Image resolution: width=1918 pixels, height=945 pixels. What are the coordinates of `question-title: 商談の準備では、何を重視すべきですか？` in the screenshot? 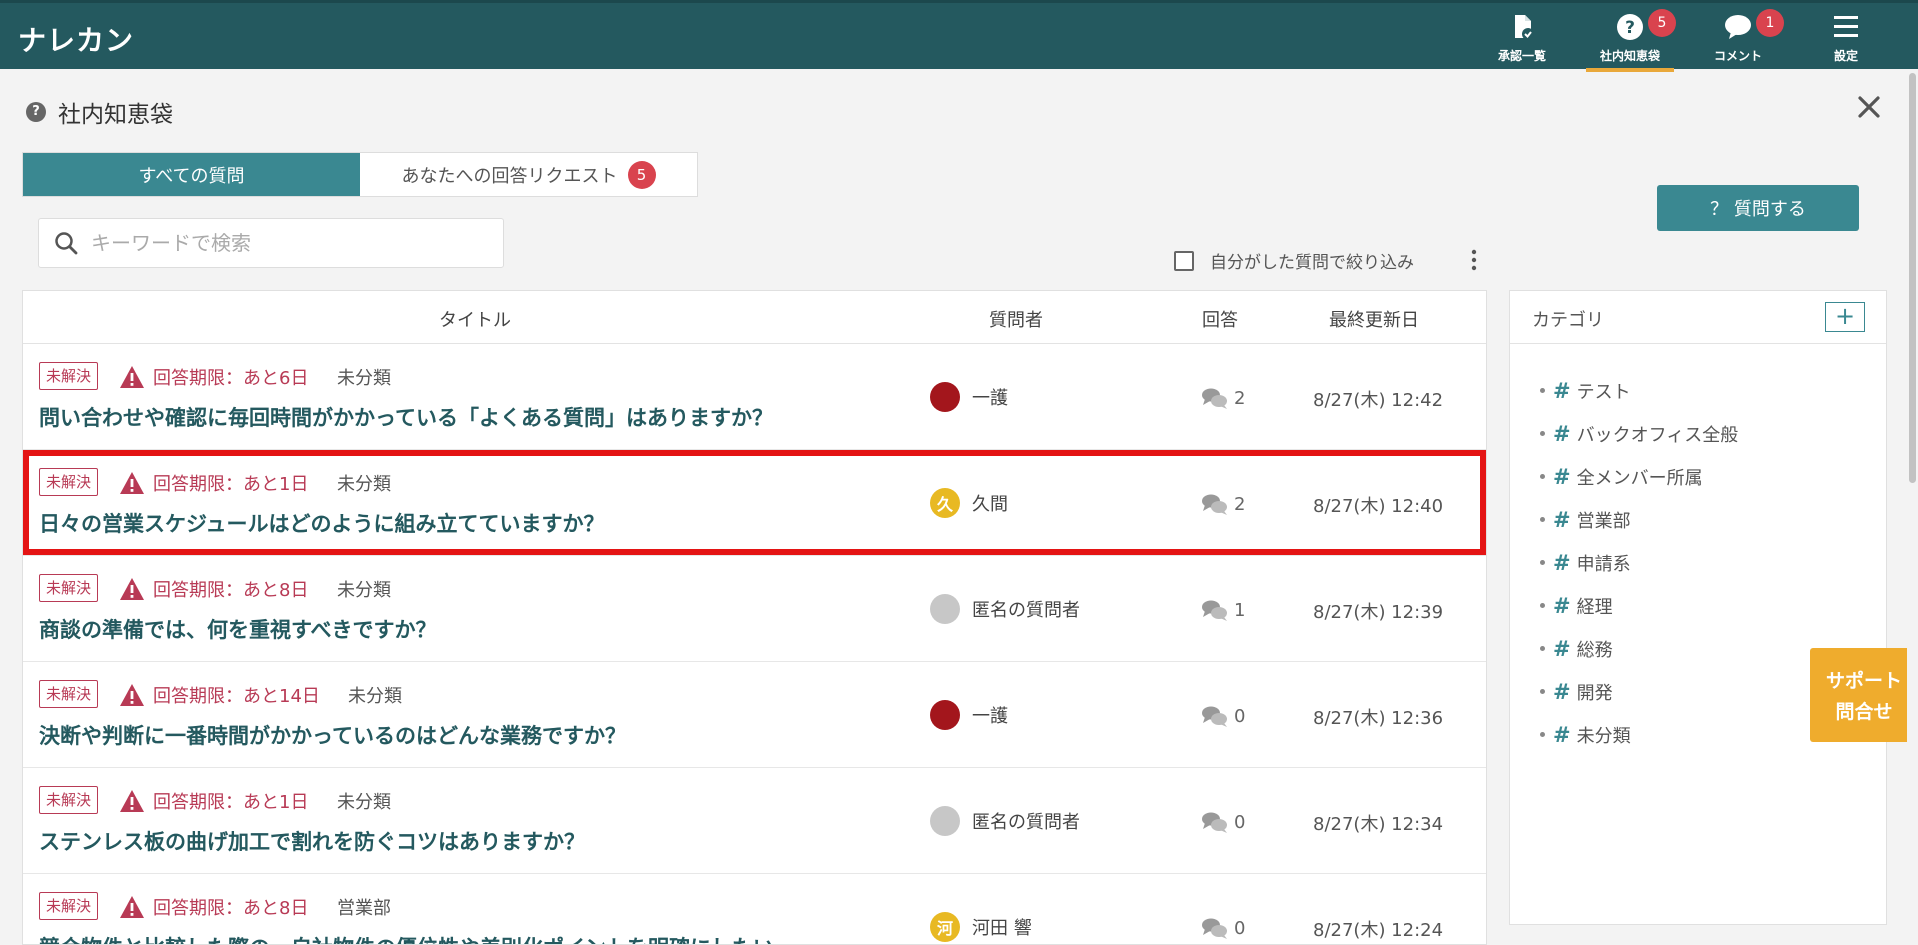 It's located at (238, 629).